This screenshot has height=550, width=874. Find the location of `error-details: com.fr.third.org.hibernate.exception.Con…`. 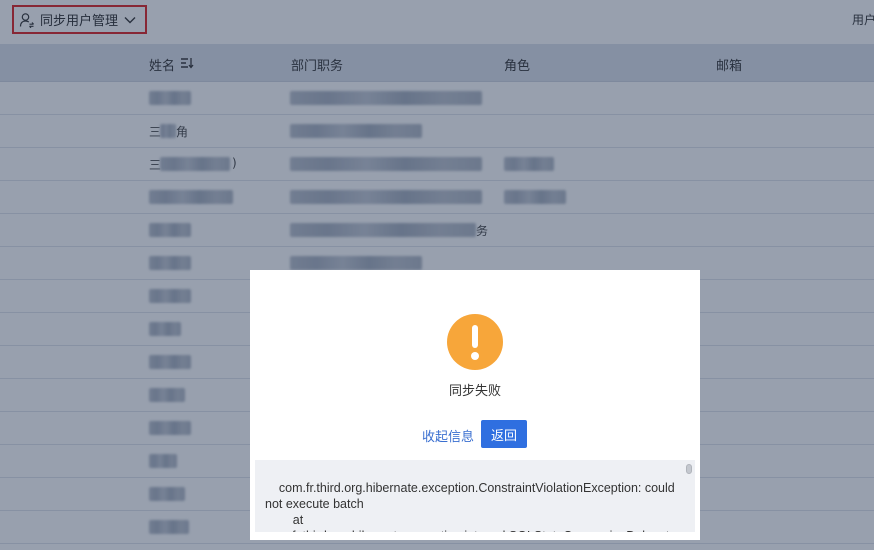

error-details: com.fr.third.org.hibernate.exception.Con… is located at coordinates (475, 496).